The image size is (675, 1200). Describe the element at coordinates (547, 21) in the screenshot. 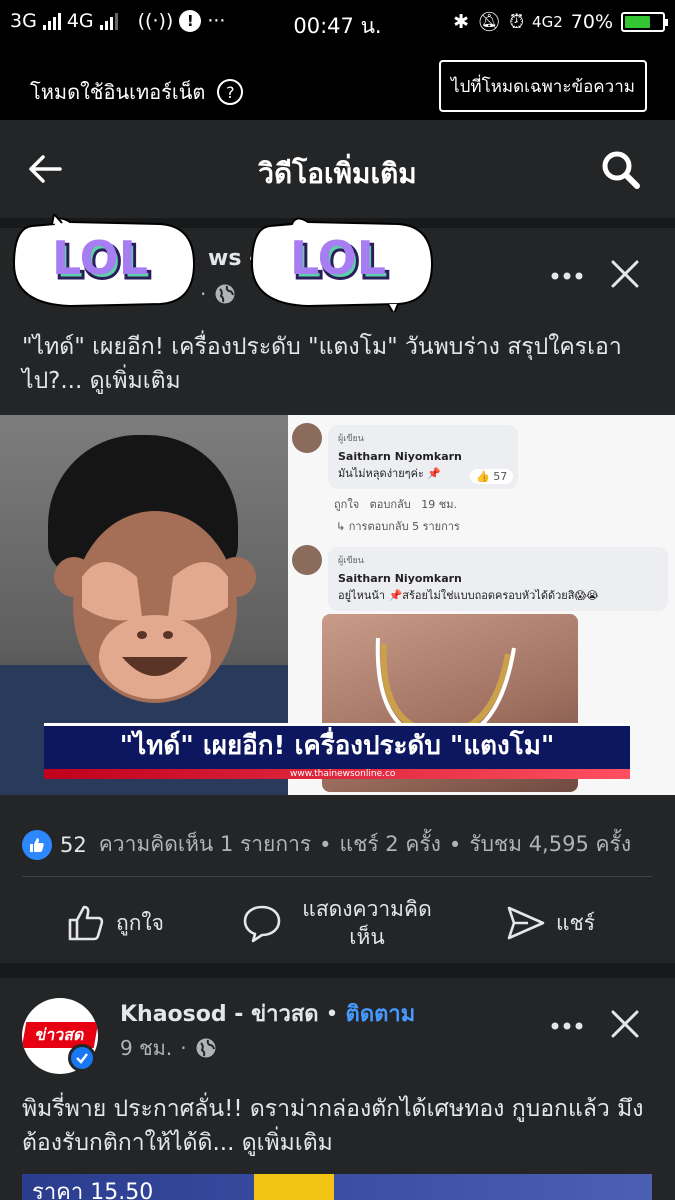

I see `network-type-4g2: 4G2` at that location.